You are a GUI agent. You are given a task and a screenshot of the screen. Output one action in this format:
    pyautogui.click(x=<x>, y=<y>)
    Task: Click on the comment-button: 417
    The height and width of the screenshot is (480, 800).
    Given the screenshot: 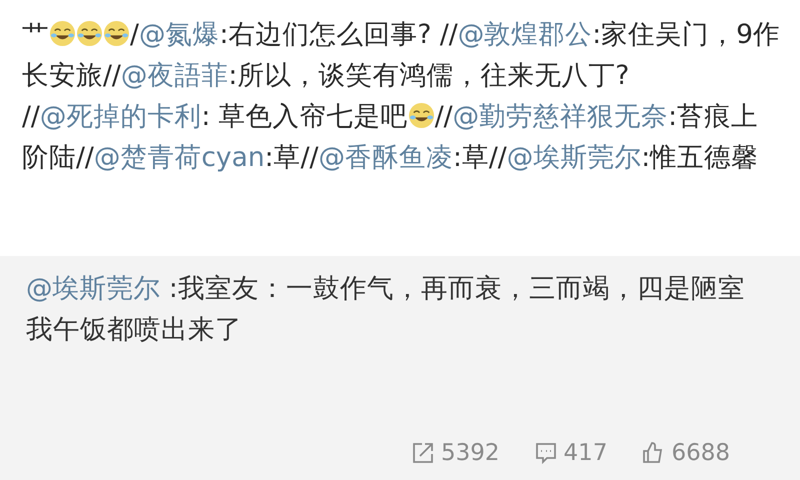 What is the action you would take?
    pyautogui.click(x=571, y=453)
    